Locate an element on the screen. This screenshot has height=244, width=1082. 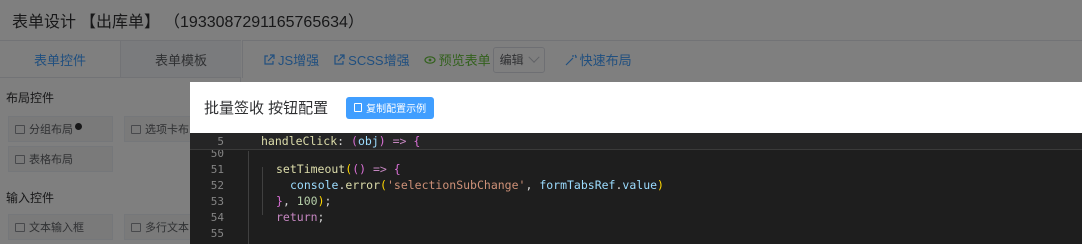
line-number: 5 is located at coordinates (220, 141).